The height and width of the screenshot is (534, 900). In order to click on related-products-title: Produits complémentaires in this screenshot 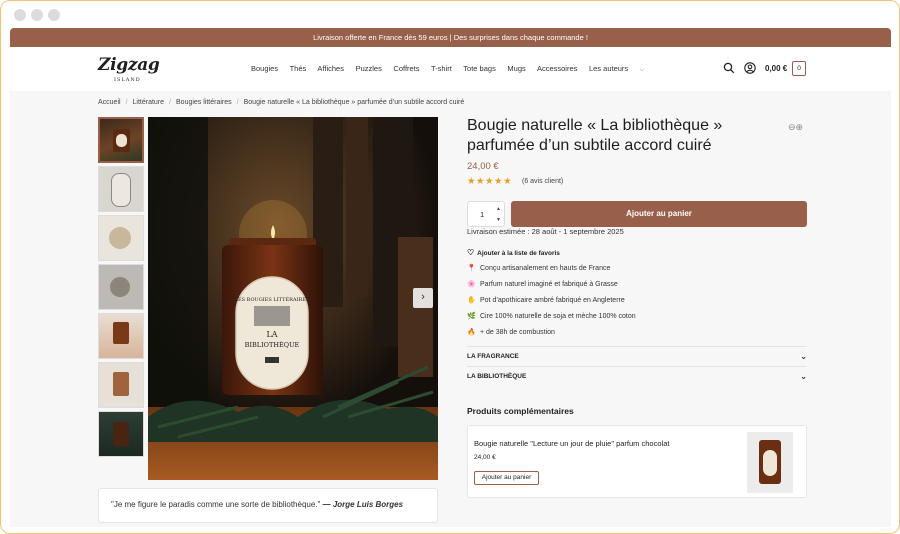, I will do `click(520, 411)`.